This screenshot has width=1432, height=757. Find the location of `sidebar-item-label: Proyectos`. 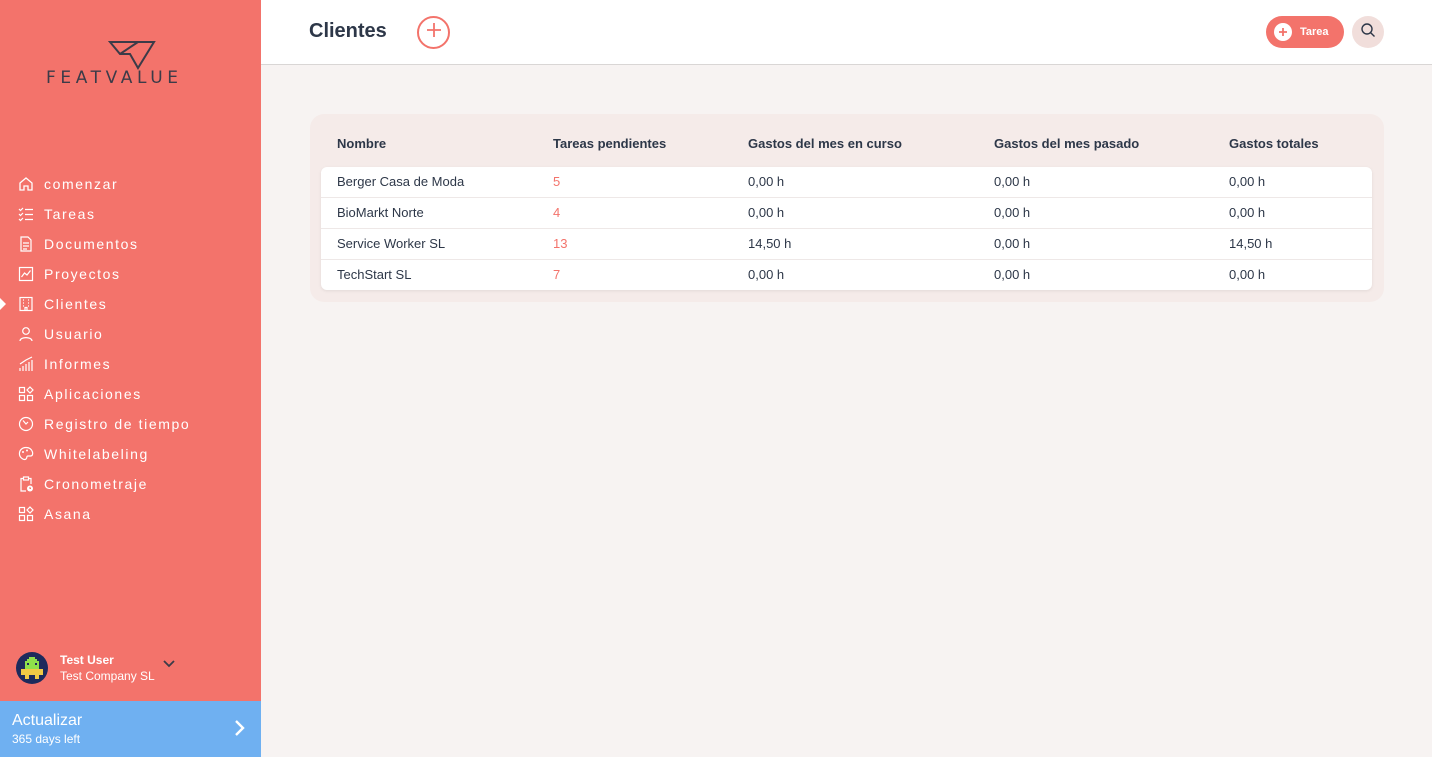

sidebar-item-label: Proyectos is located at coordinates (82, 274).